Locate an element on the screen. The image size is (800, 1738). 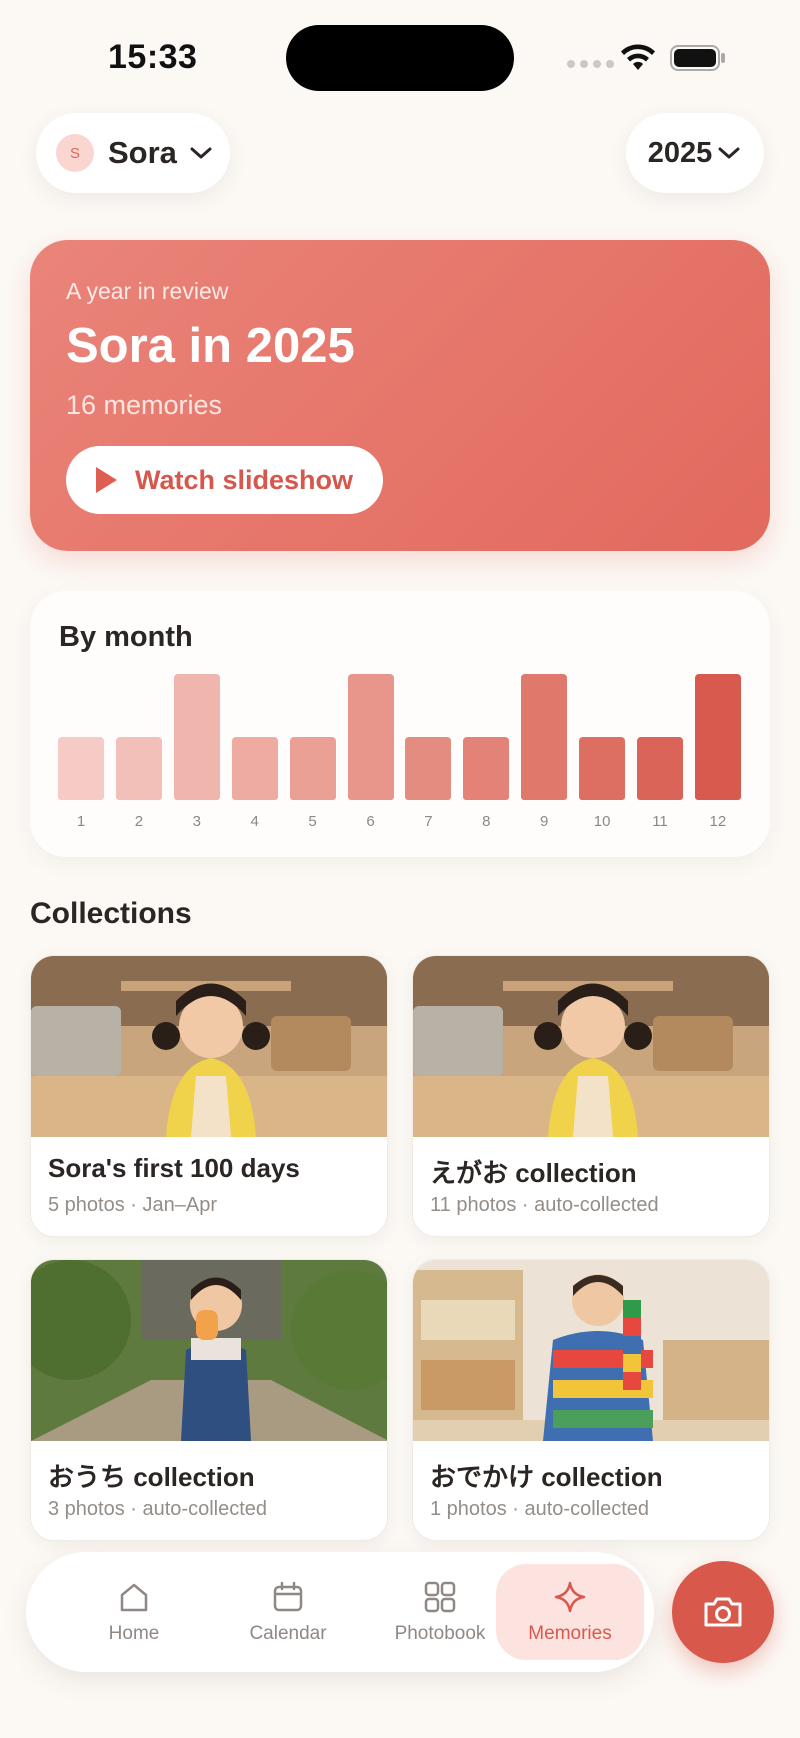
tab-memories: Memories is located at coordinates (570, 1612).